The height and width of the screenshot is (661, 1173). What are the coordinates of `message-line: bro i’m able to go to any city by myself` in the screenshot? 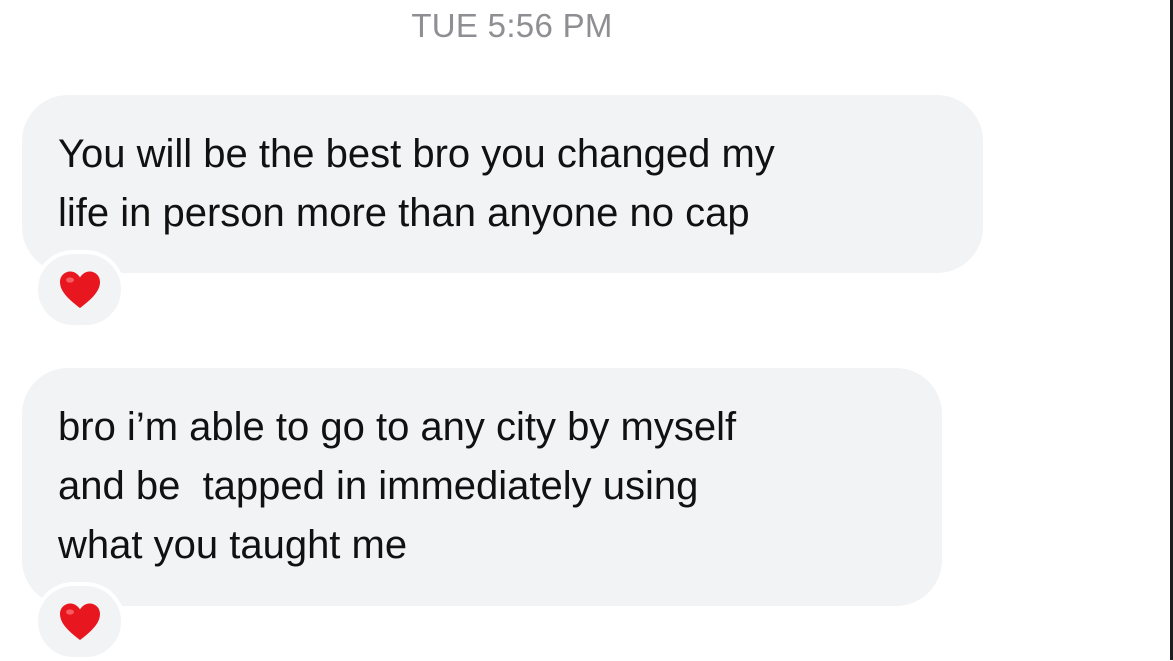 It's located at (397, 427).